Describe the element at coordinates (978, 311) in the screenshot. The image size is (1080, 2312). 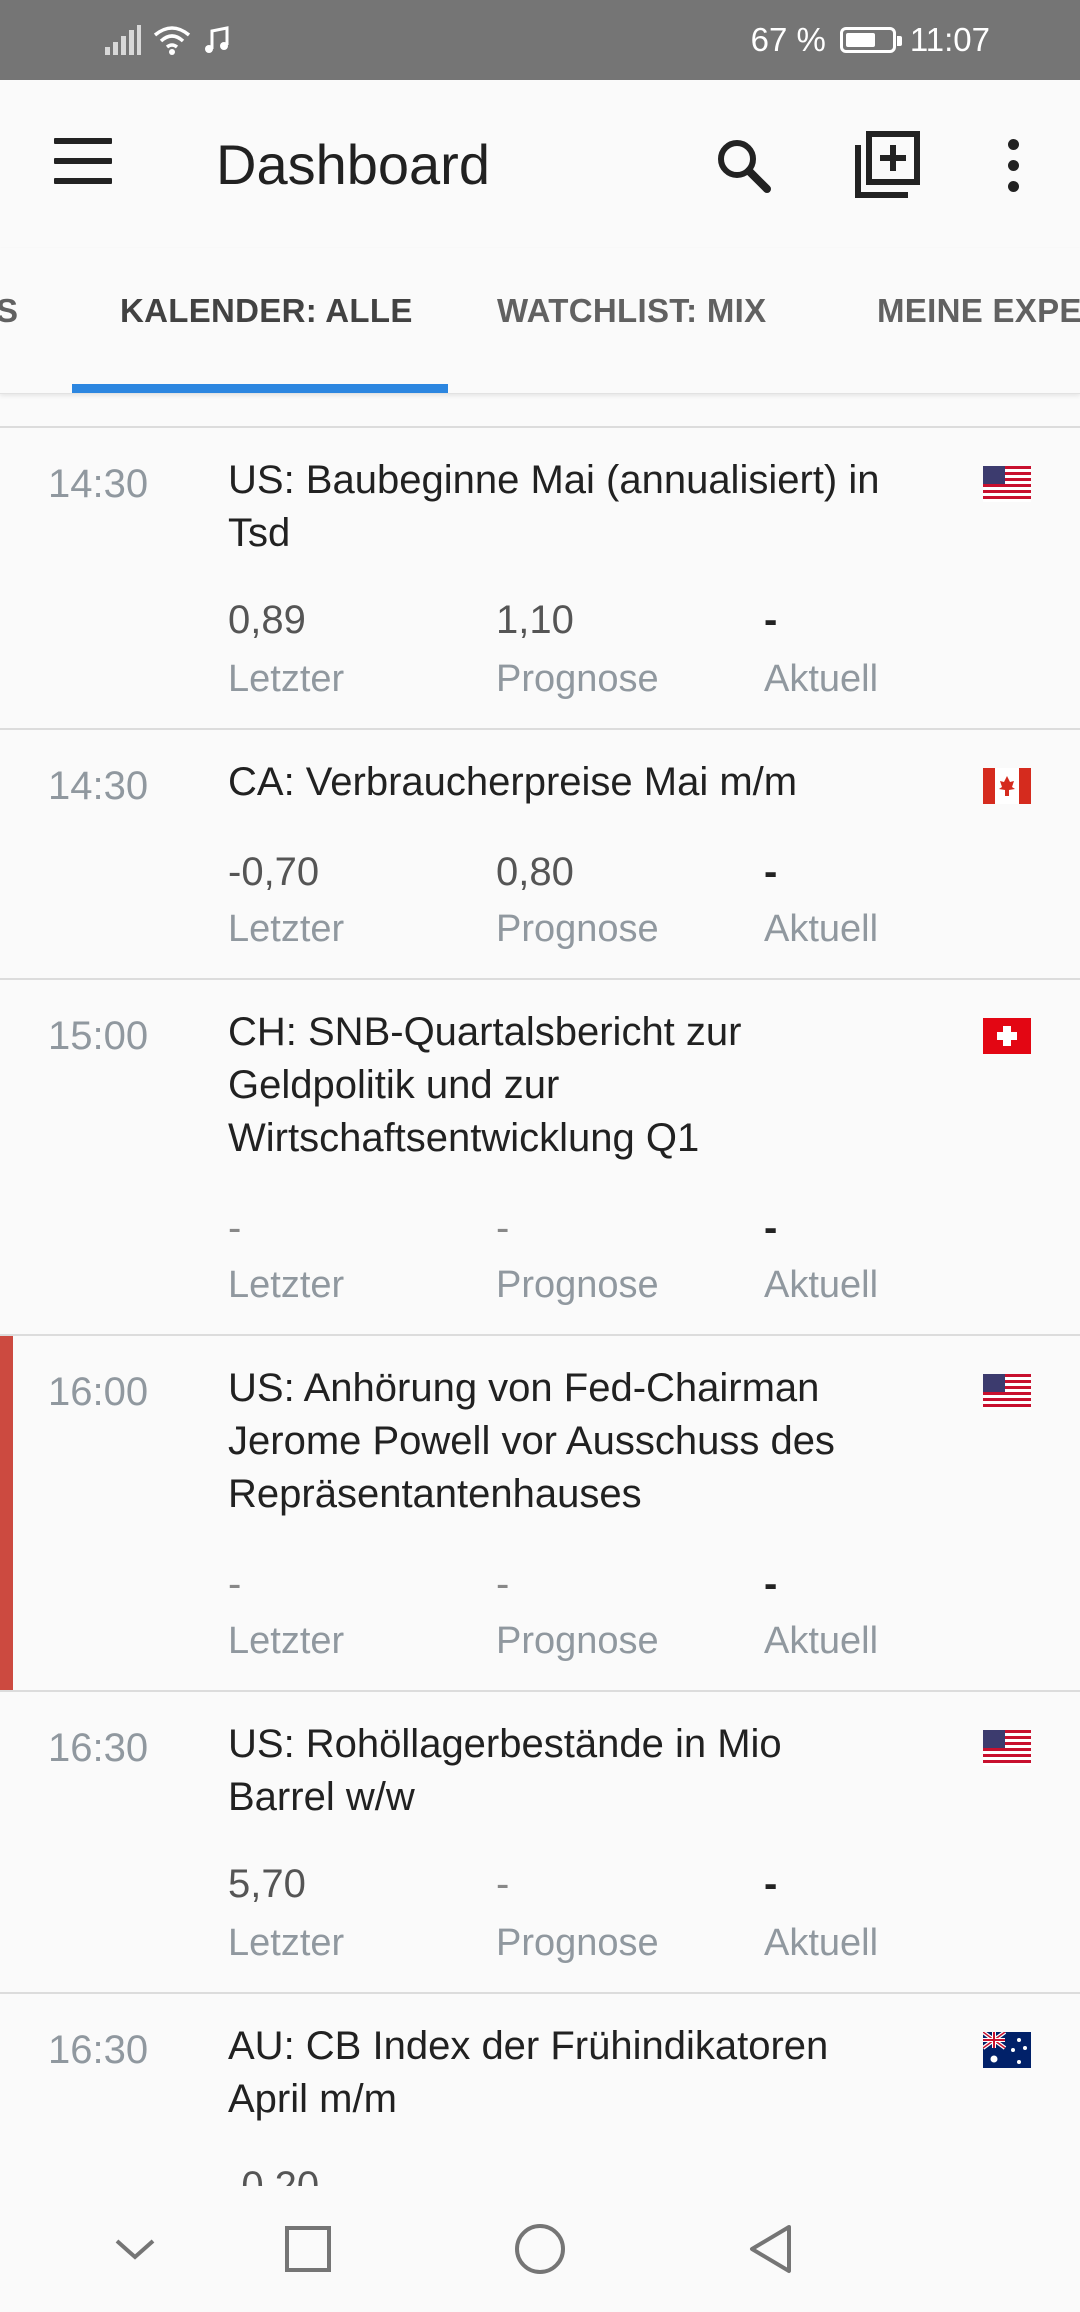
I see `tab-meine-experten: MEINE EXPE` at that location.